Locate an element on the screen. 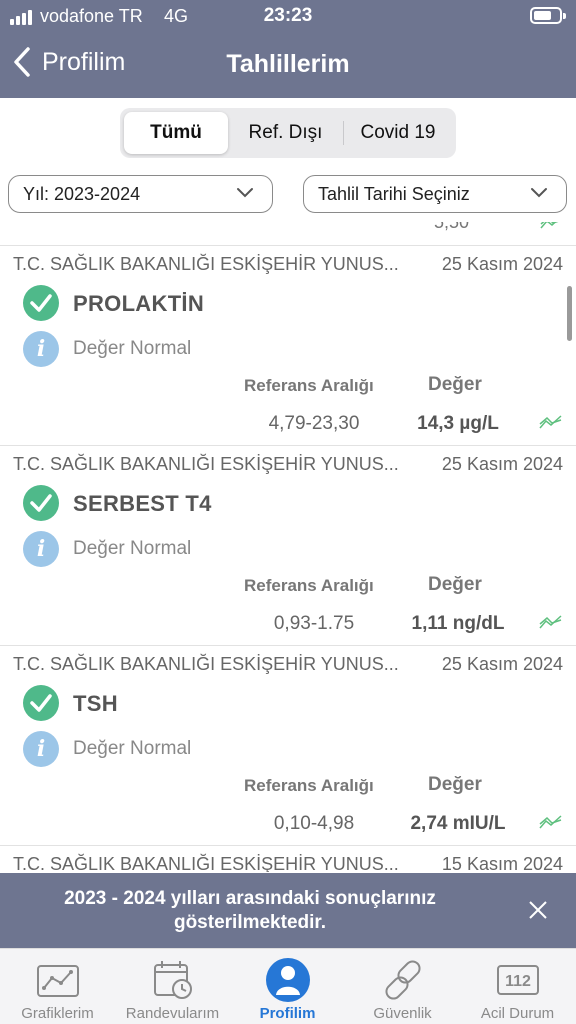  segmented-control: Tümü Ref. Dışı Covid 19 is located at coordinates (288, 133).